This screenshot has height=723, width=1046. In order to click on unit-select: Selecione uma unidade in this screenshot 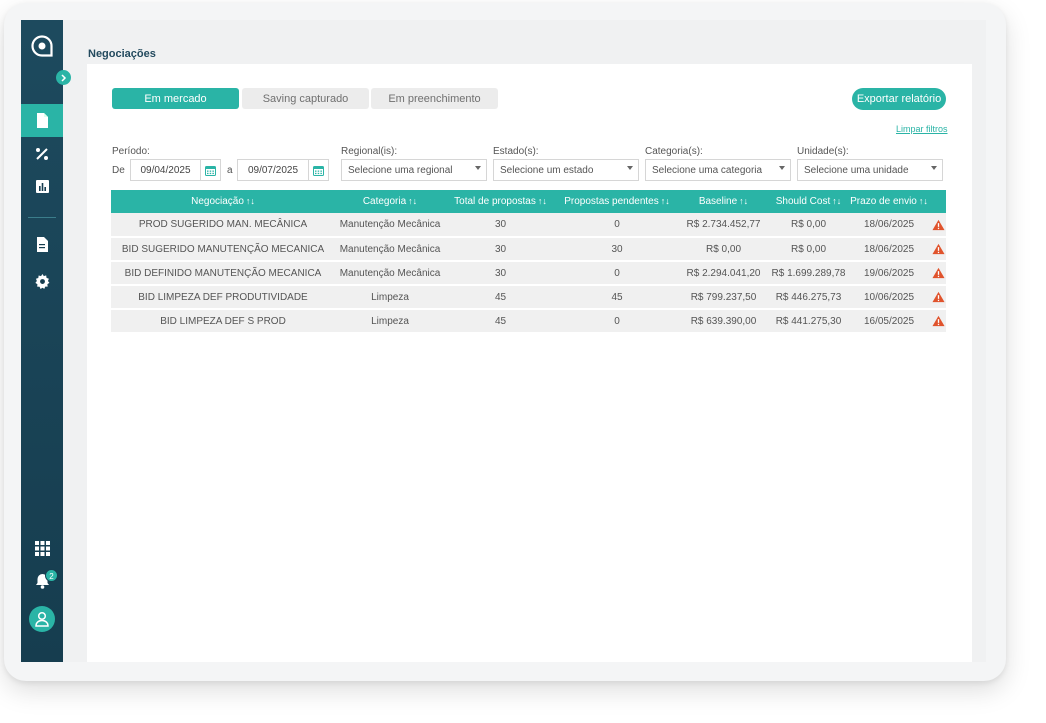, I will do `click(870, 170)`.